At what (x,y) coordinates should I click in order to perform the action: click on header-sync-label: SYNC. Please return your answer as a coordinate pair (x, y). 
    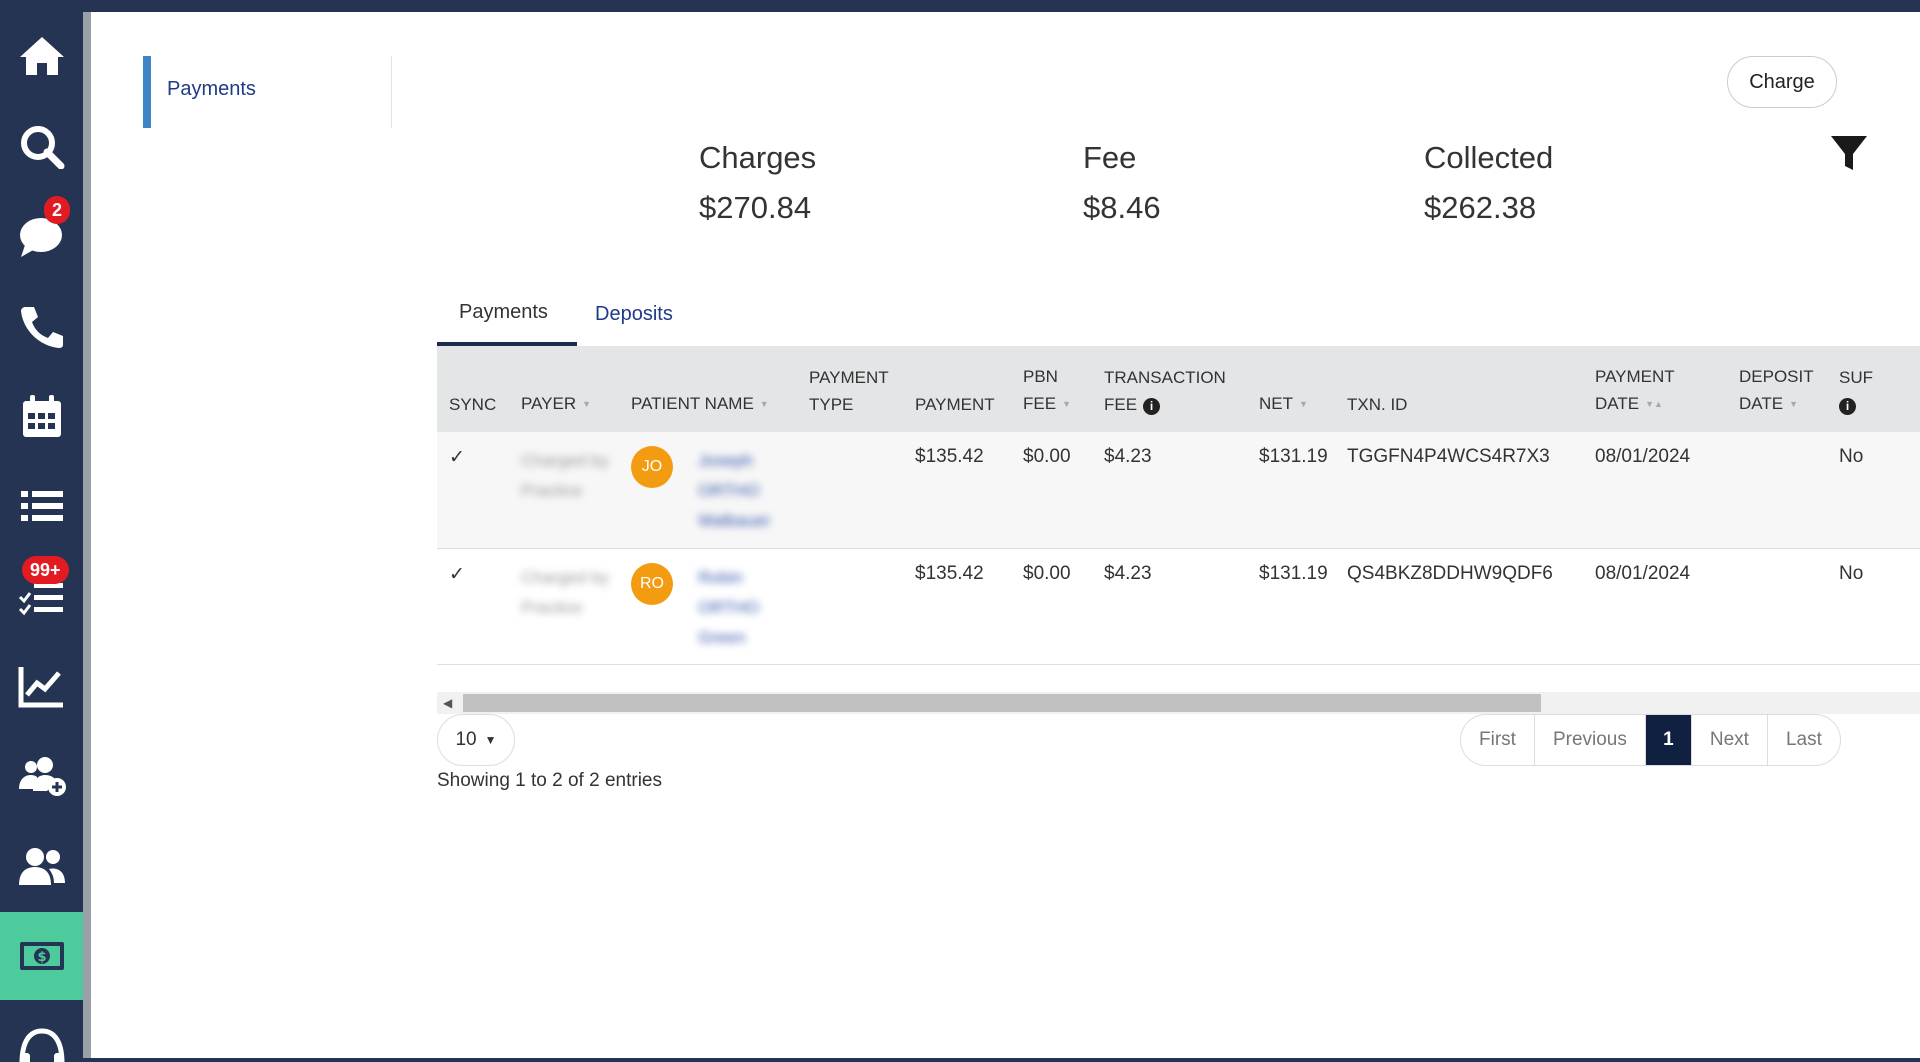
    Looking at the image, I should click on (473, 404).